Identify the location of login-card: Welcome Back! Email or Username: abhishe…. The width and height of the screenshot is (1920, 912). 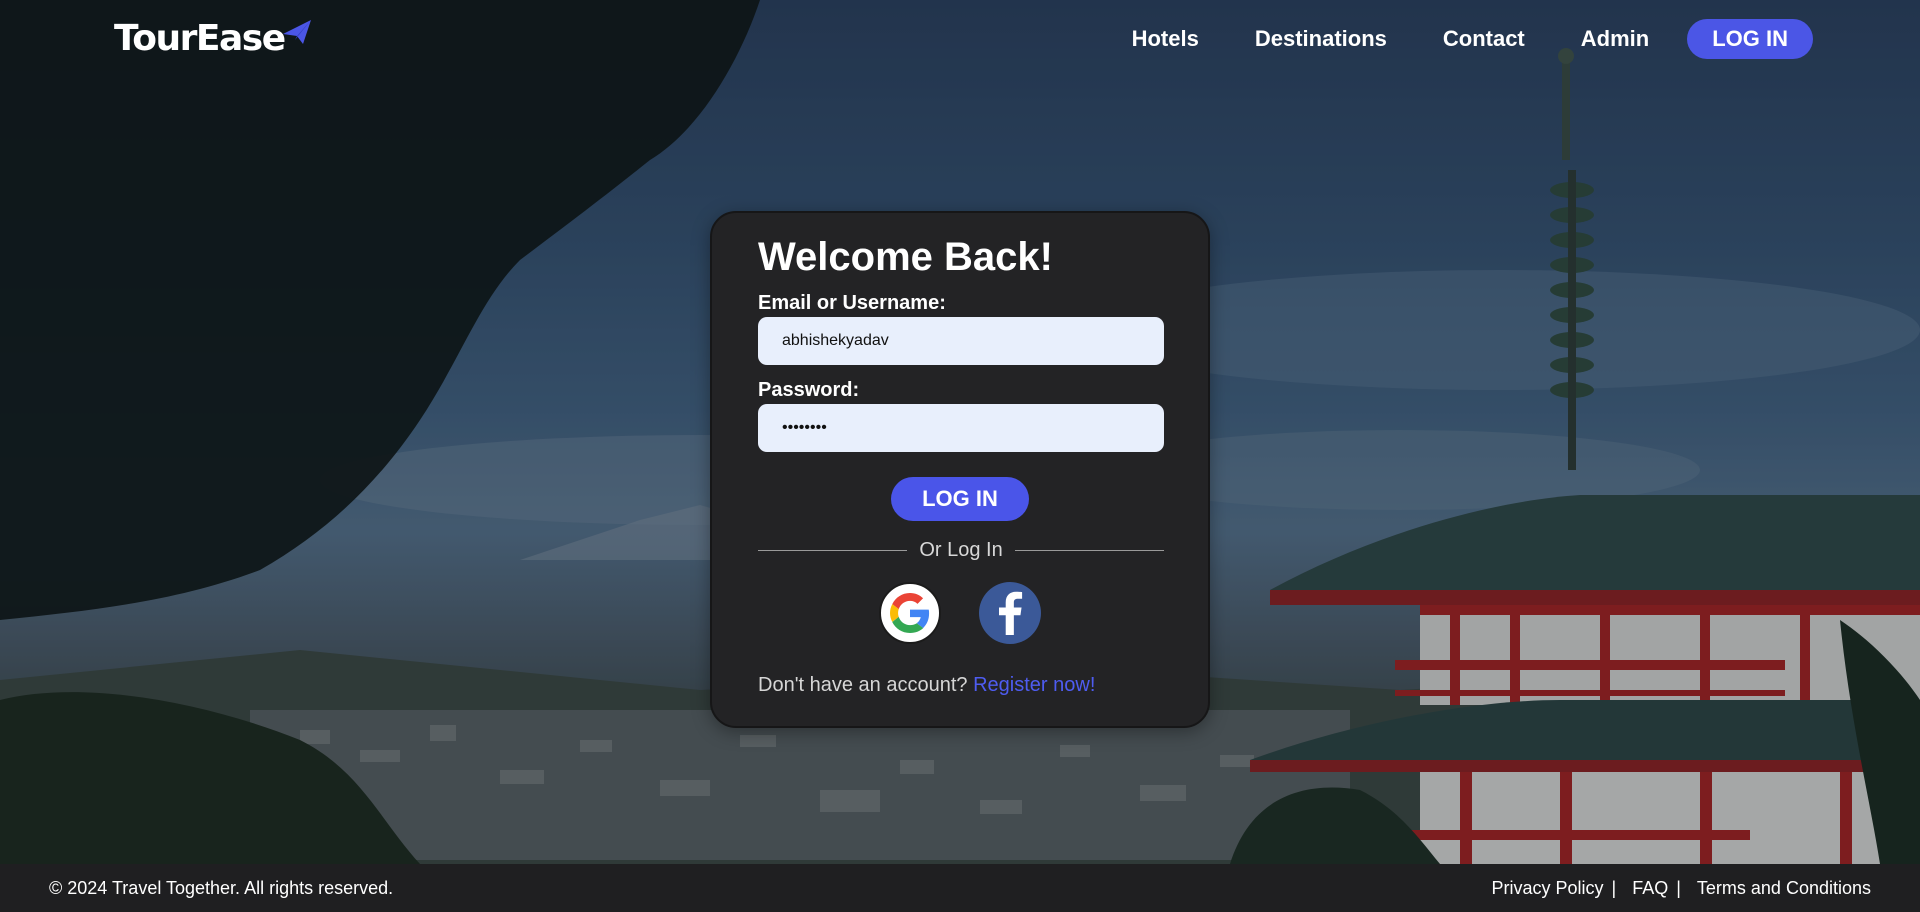
(960, 469).